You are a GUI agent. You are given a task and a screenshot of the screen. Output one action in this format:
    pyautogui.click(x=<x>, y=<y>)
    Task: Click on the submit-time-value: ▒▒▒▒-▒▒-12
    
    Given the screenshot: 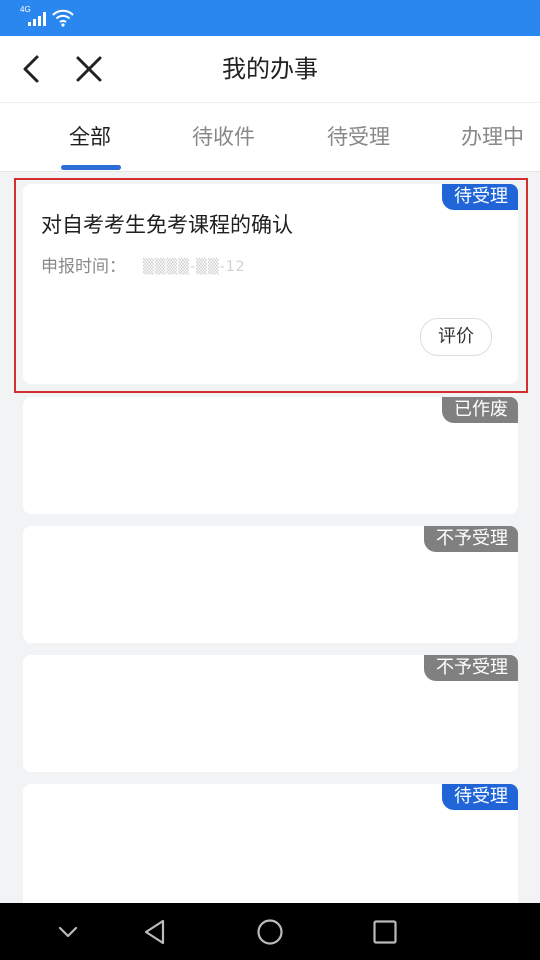 What is the action you would take?
    pyautogui.click(x=194, y=267)
    